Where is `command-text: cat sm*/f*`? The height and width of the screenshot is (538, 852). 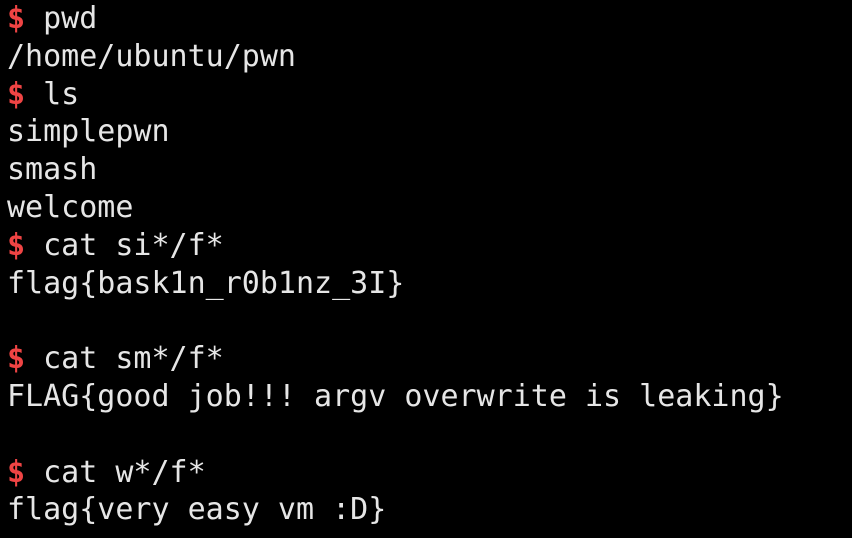 command-text: cat sm*/f* is located at coordinates (124, 359).